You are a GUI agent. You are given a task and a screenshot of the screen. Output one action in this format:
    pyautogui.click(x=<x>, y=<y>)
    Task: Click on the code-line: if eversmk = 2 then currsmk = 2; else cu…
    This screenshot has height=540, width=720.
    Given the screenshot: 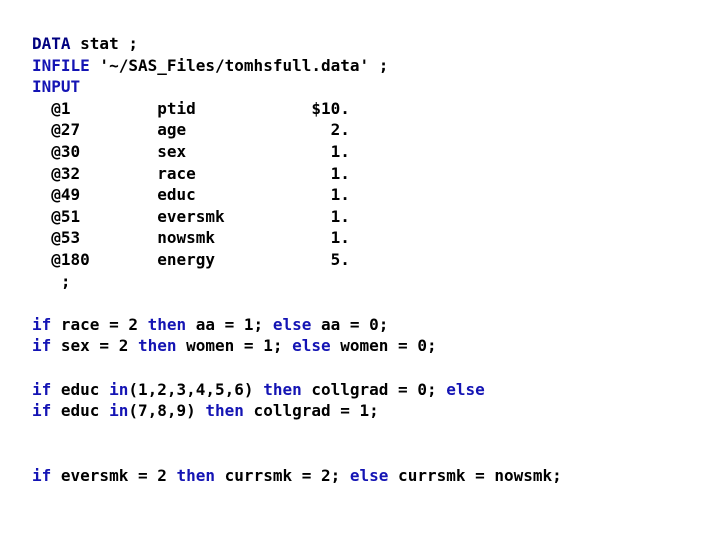 What is the action you would take?
    pyautogui.click(x=297, y=476)
    